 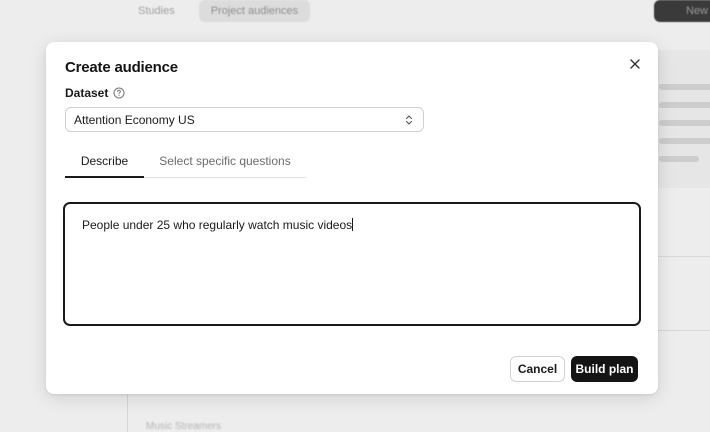 I want to click on dataset-select: Attention Economy US, so click(x=244, y=119).